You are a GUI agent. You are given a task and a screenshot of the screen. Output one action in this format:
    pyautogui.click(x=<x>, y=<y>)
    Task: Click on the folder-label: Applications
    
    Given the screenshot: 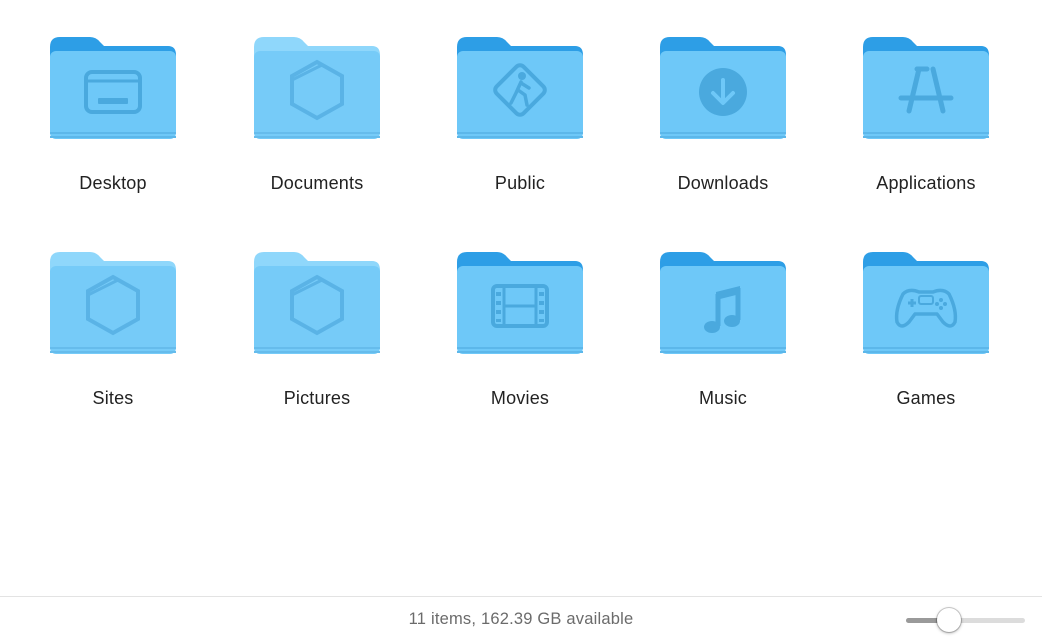 What is the action you would take?
    pyautogui.click(x=926, y=183)
    